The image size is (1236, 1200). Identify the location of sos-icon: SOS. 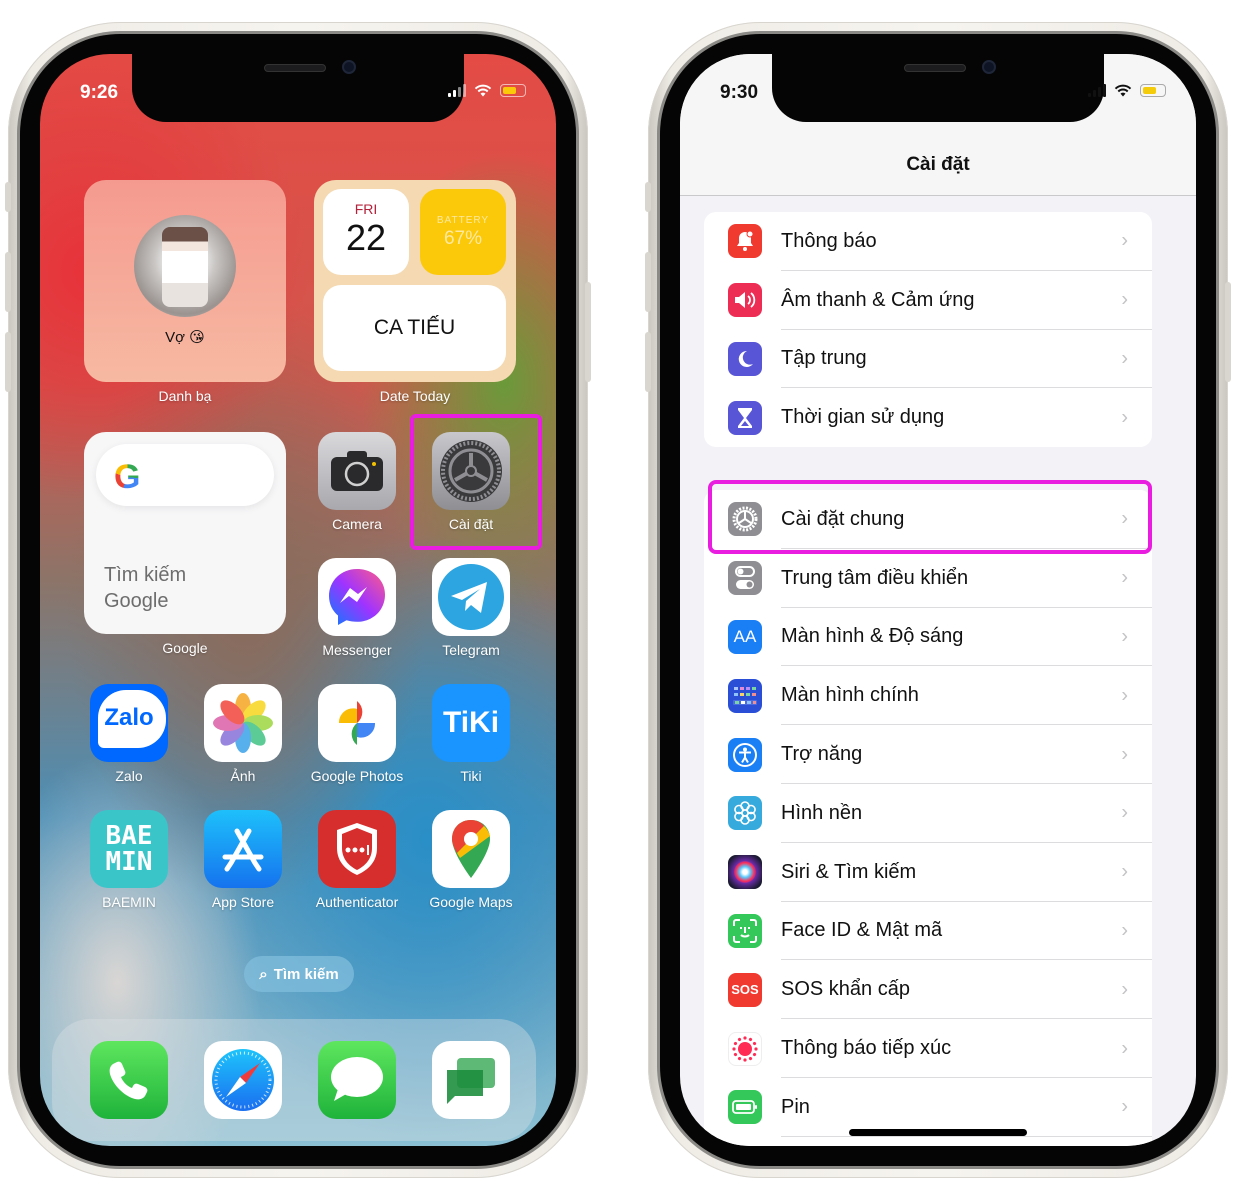
(745, 989).